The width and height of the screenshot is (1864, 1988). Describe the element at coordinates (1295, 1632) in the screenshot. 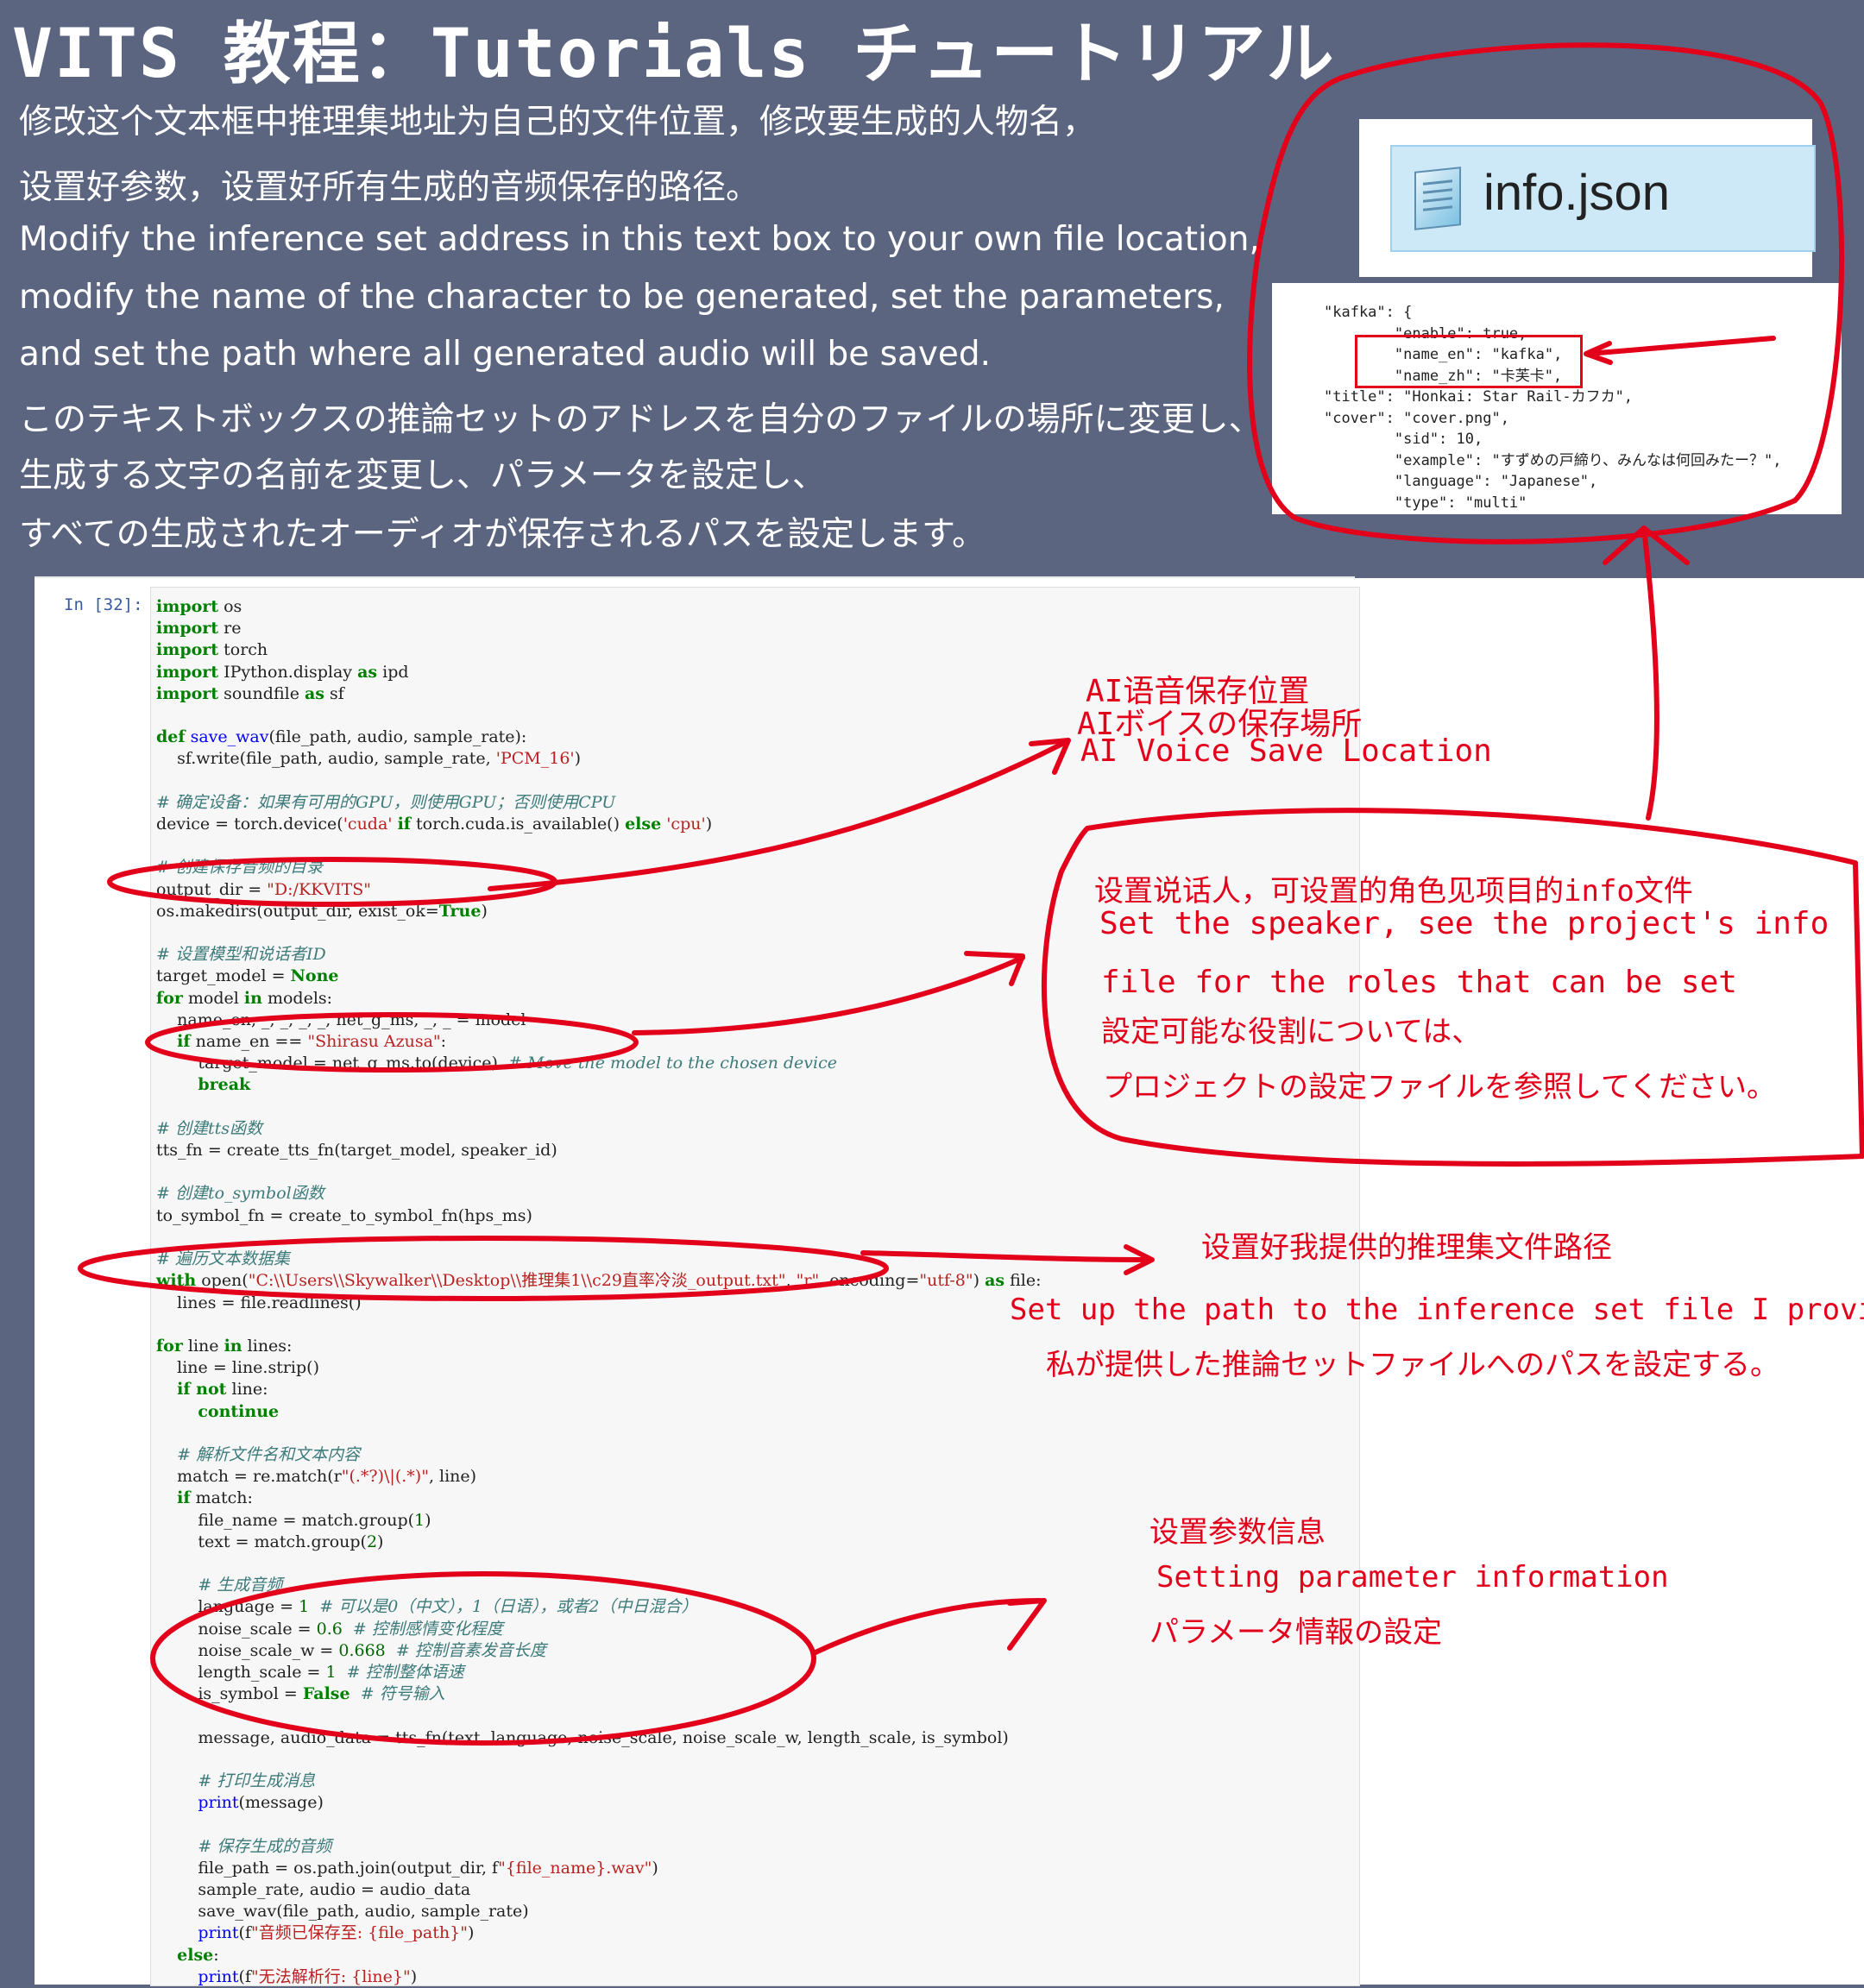

I see `parameters-note-ja: パラメータ情報の設定` at that location.